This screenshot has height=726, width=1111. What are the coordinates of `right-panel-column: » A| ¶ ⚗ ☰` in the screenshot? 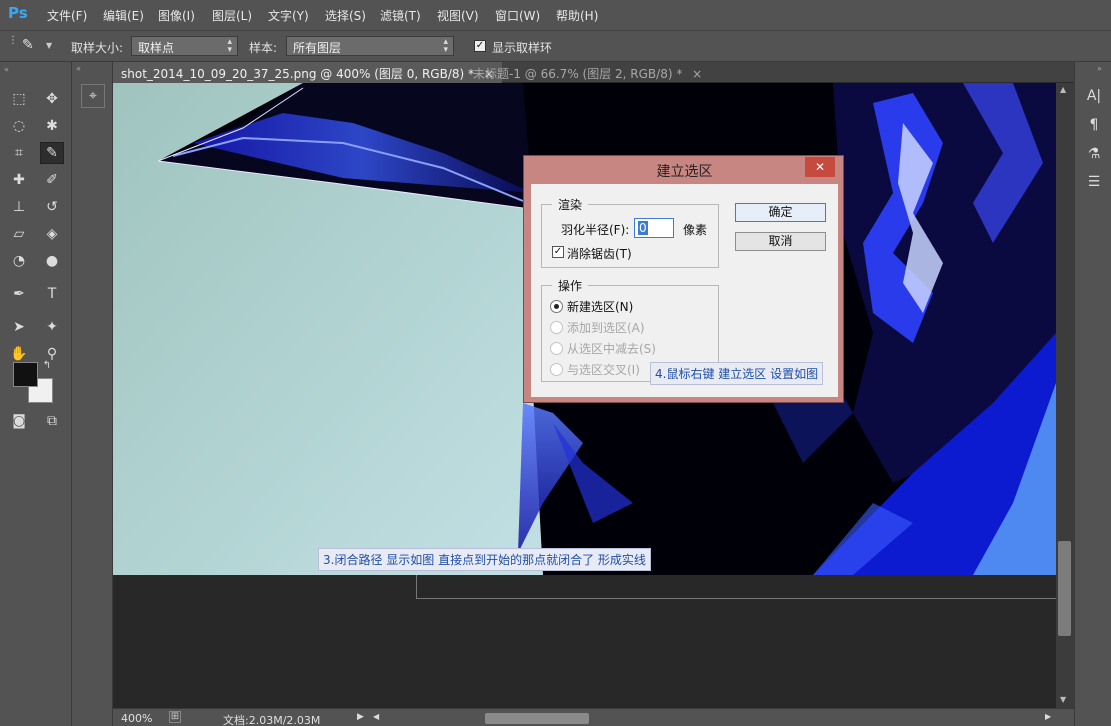 It's located at (1092, 394).